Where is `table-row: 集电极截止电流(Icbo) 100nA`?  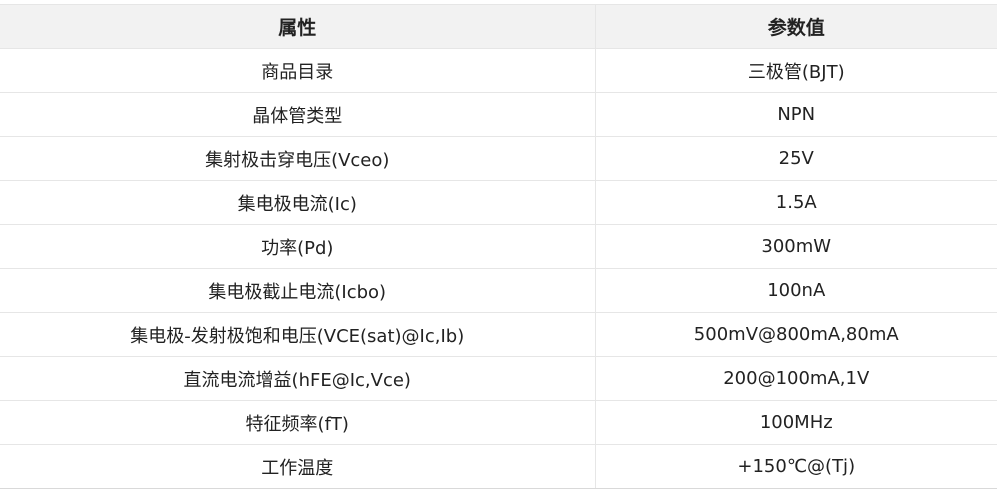
table-row: 集电极截止电流(Icbo) 100nA is located at coordinates (498, 290).